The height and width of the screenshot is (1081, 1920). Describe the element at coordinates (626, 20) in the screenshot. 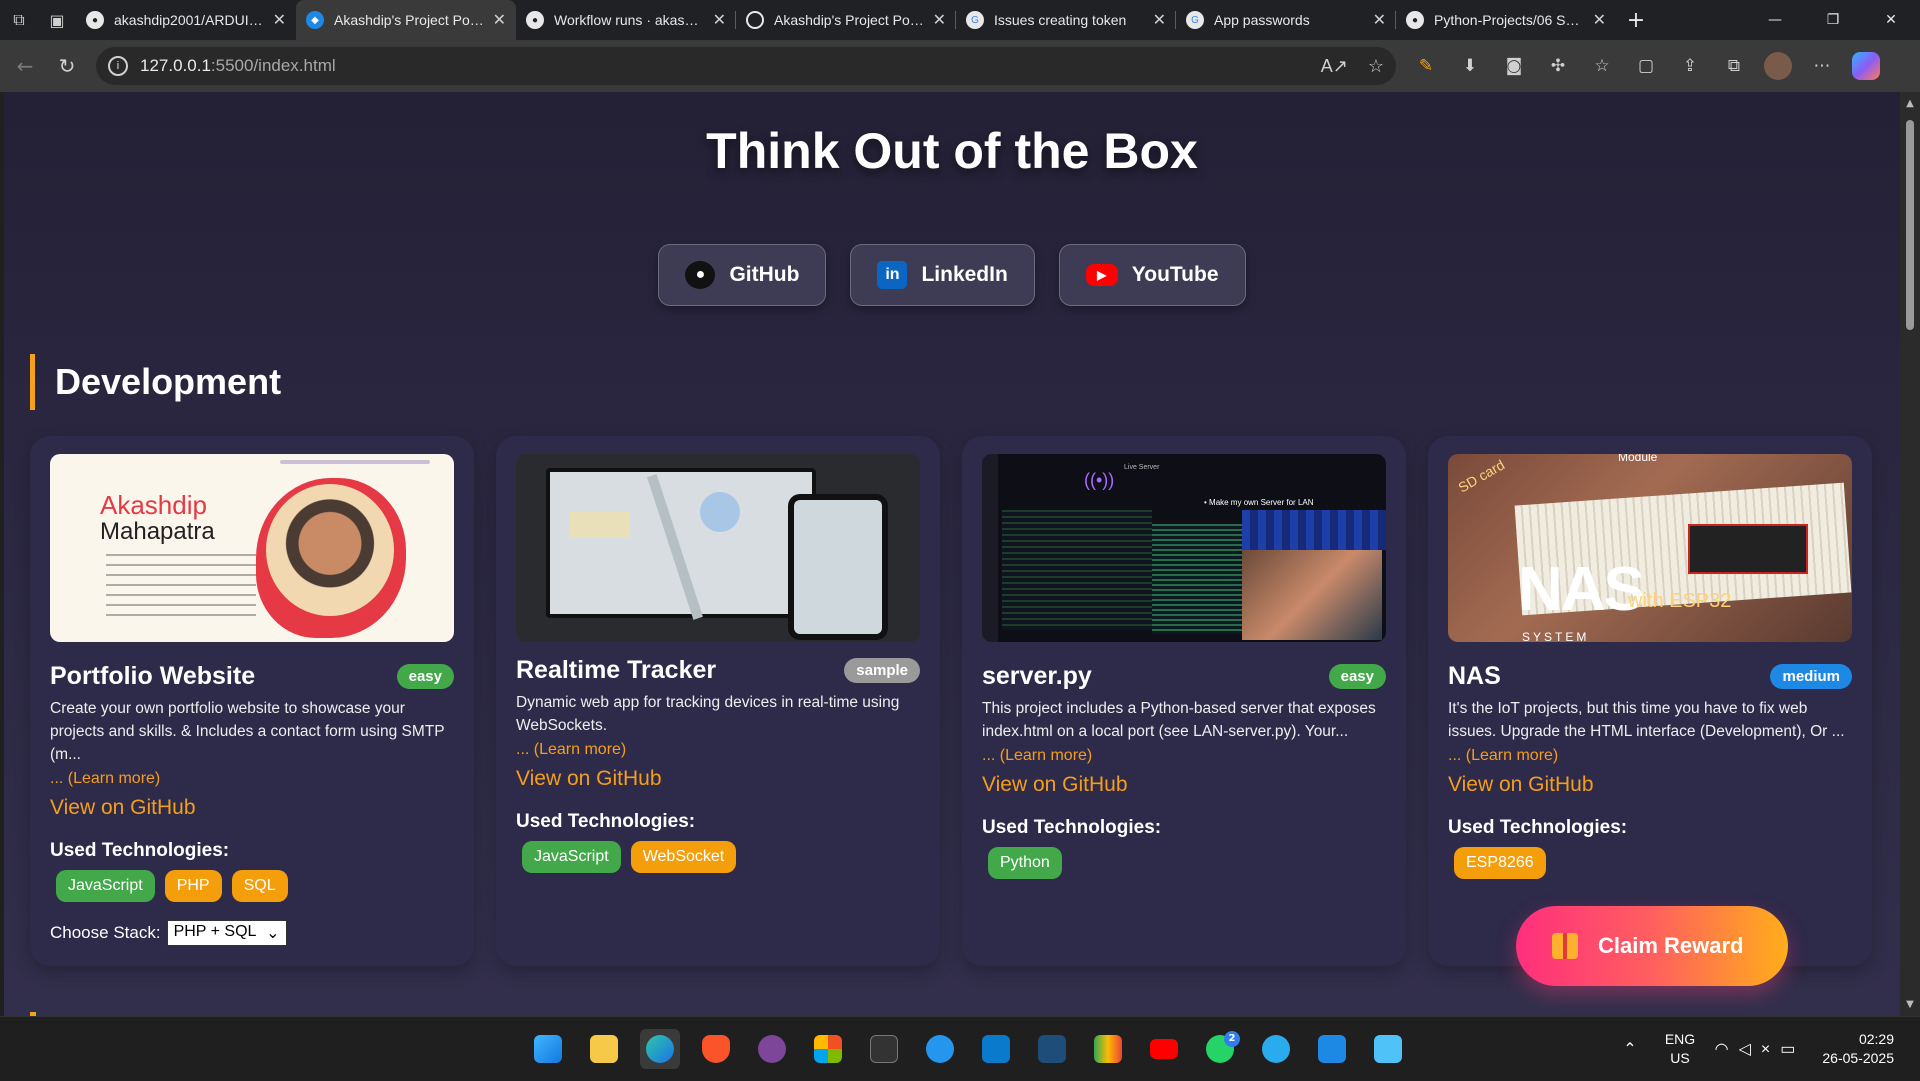

I see `tab-2: ● Workflow runs · akashdip2001 ✕` at that location.